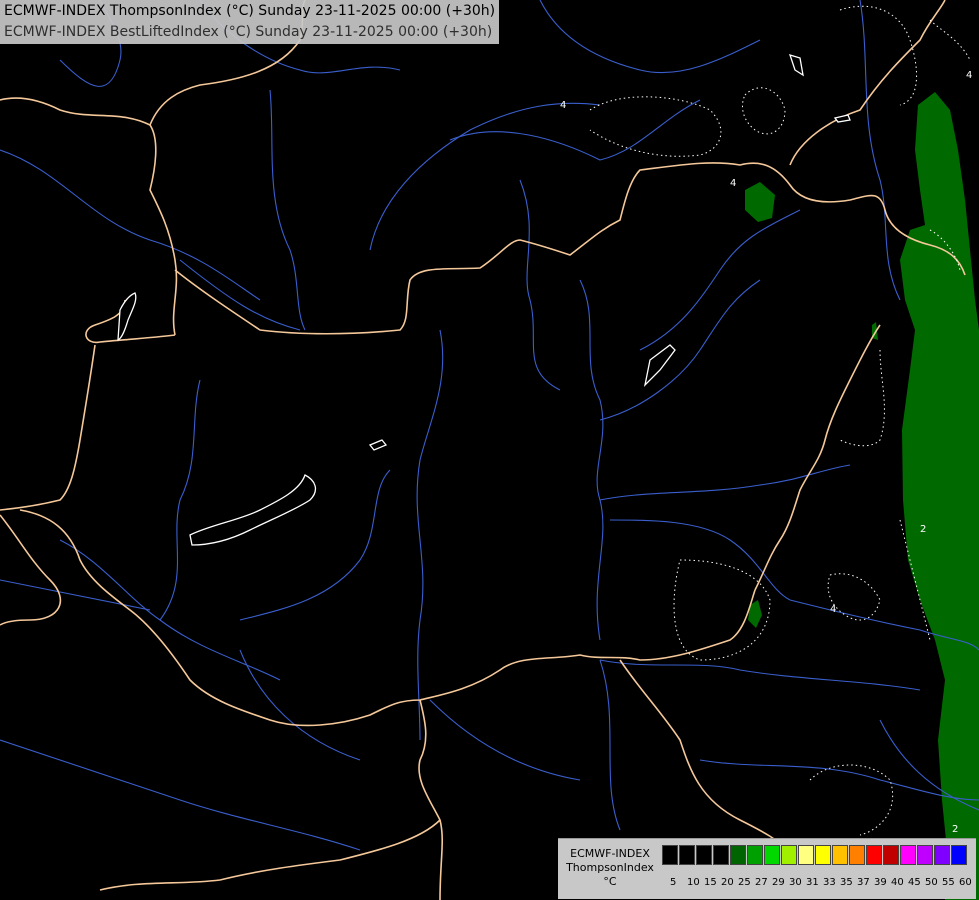 The height and width of the screenshot is (900, 979). What do you see at coordinates (778, 882) in the screenshot?
I see `legend-tick-label: 29` at bounding box center [778, 882].